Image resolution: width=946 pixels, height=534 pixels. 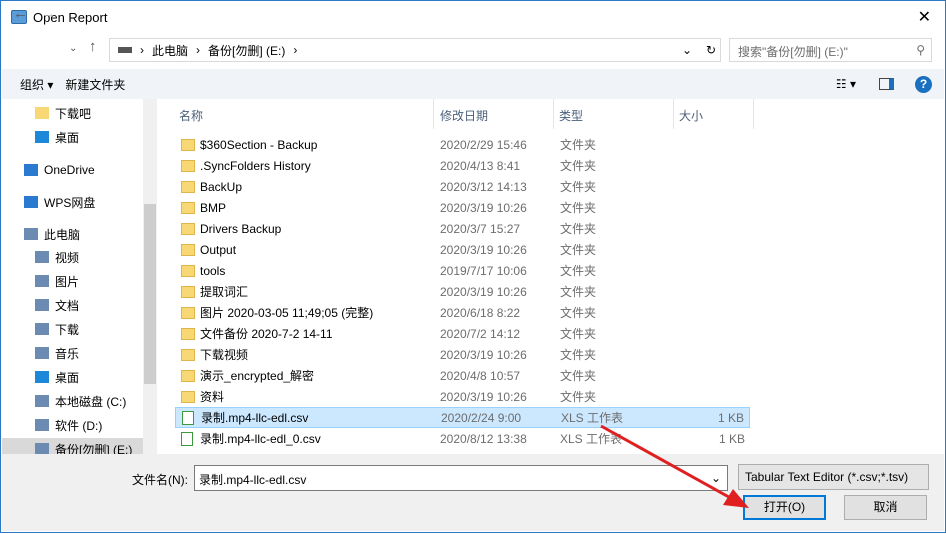 I want to click on red-annotation-arrow, so click(x=674, y=466).